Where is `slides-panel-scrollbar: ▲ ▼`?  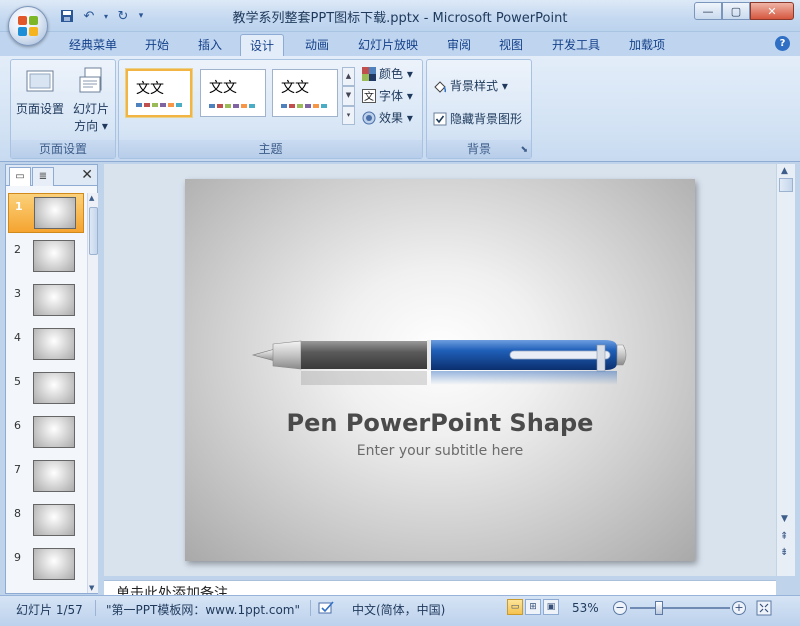
slides-panel-scrollbar: ▲ ▼ is located at coordinates (92, 393).